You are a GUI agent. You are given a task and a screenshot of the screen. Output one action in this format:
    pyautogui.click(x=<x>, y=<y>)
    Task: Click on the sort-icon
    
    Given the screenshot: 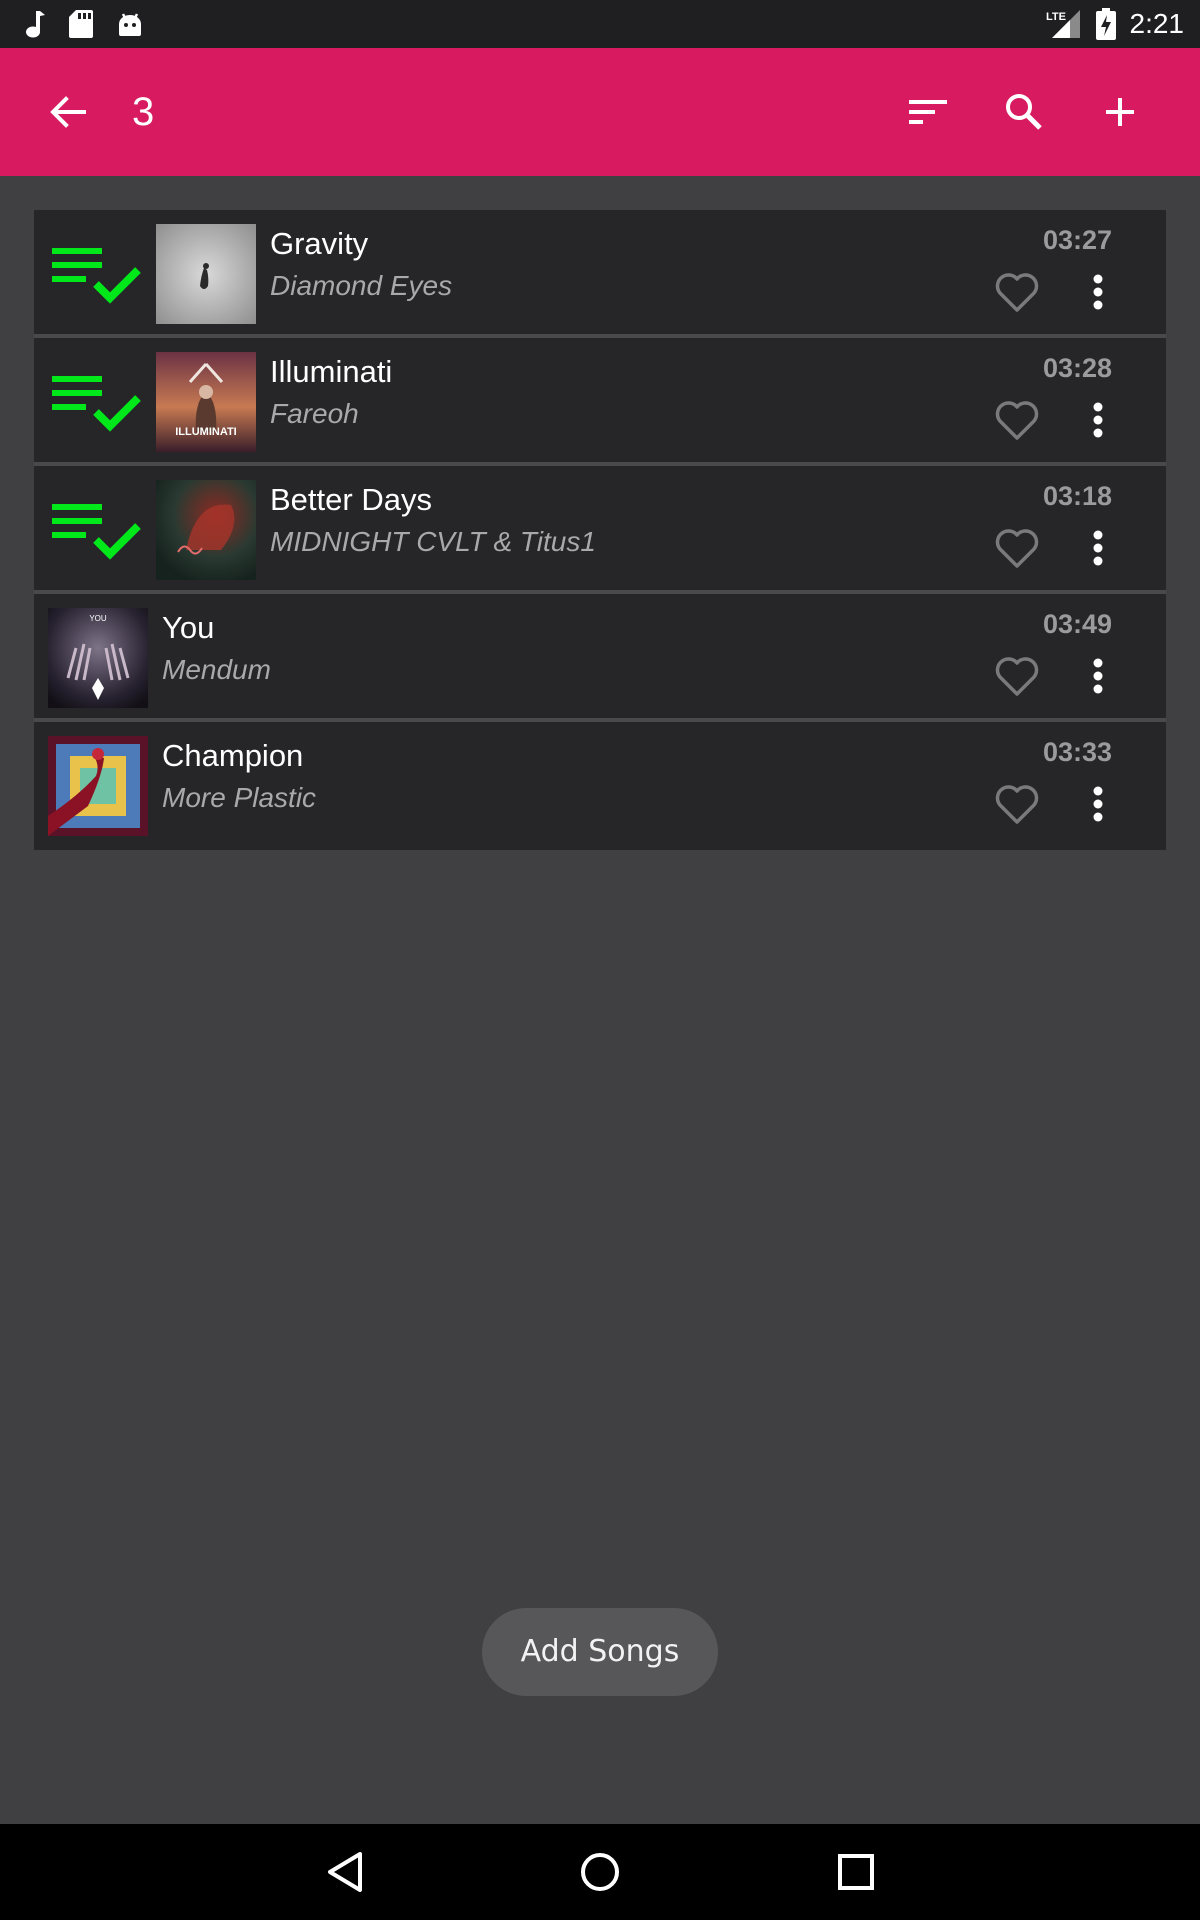 What is the action you would take?
    pyautogui.click(x=928, y=112)
    